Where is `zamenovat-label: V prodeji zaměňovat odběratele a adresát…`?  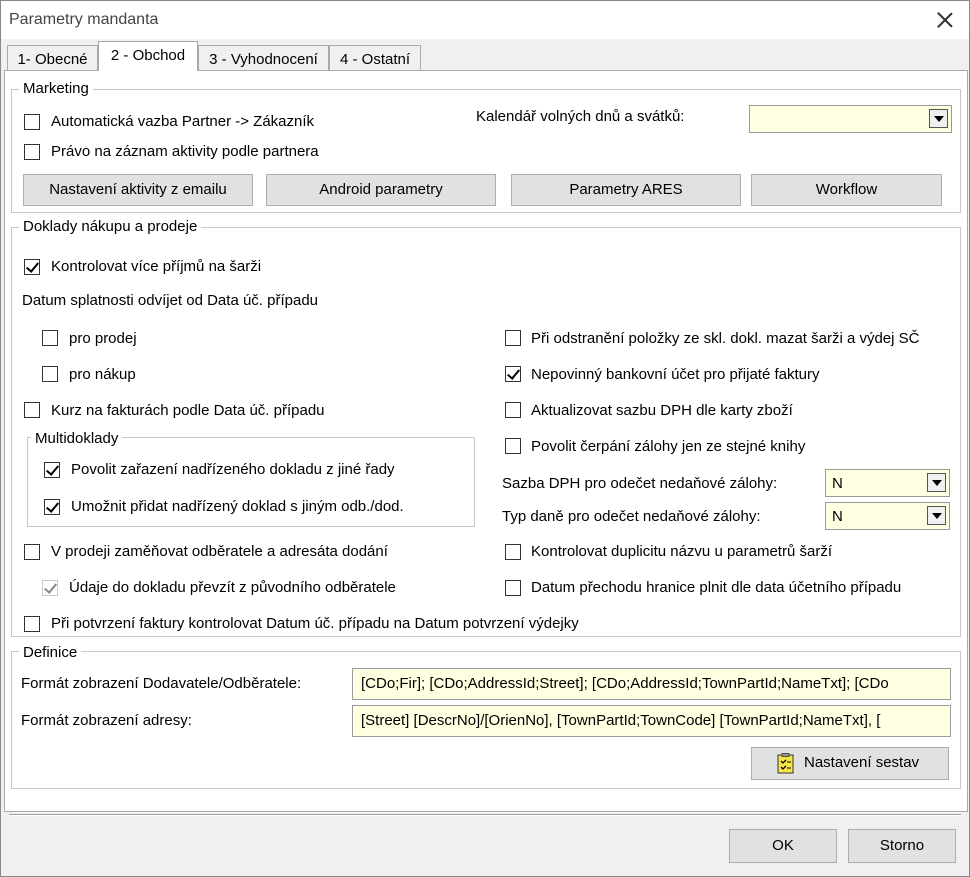 zamenovat-label: V prodeji zaměňovat odběratele a adresát… is located at coordinates (219, 551).